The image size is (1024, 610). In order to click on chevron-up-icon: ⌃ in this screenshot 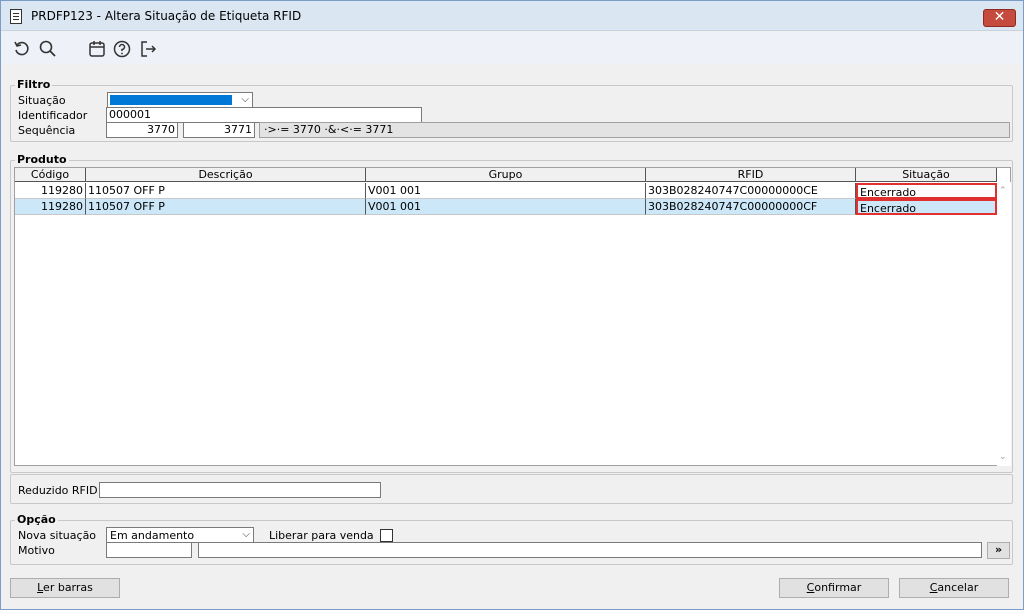, I will do `click(1003, 191)`.